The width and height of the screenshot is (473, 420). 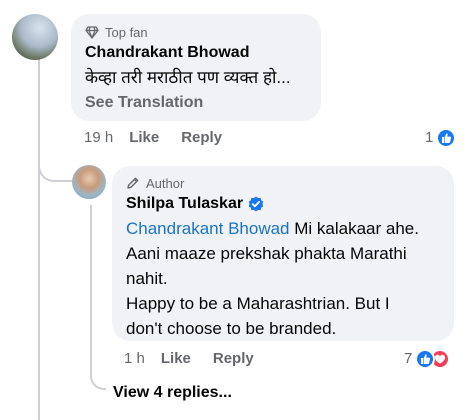 What do you see at coordinates (408, 358) in the screenshot?
I see `reaction-count: 7` at bounding box center [408, 358].